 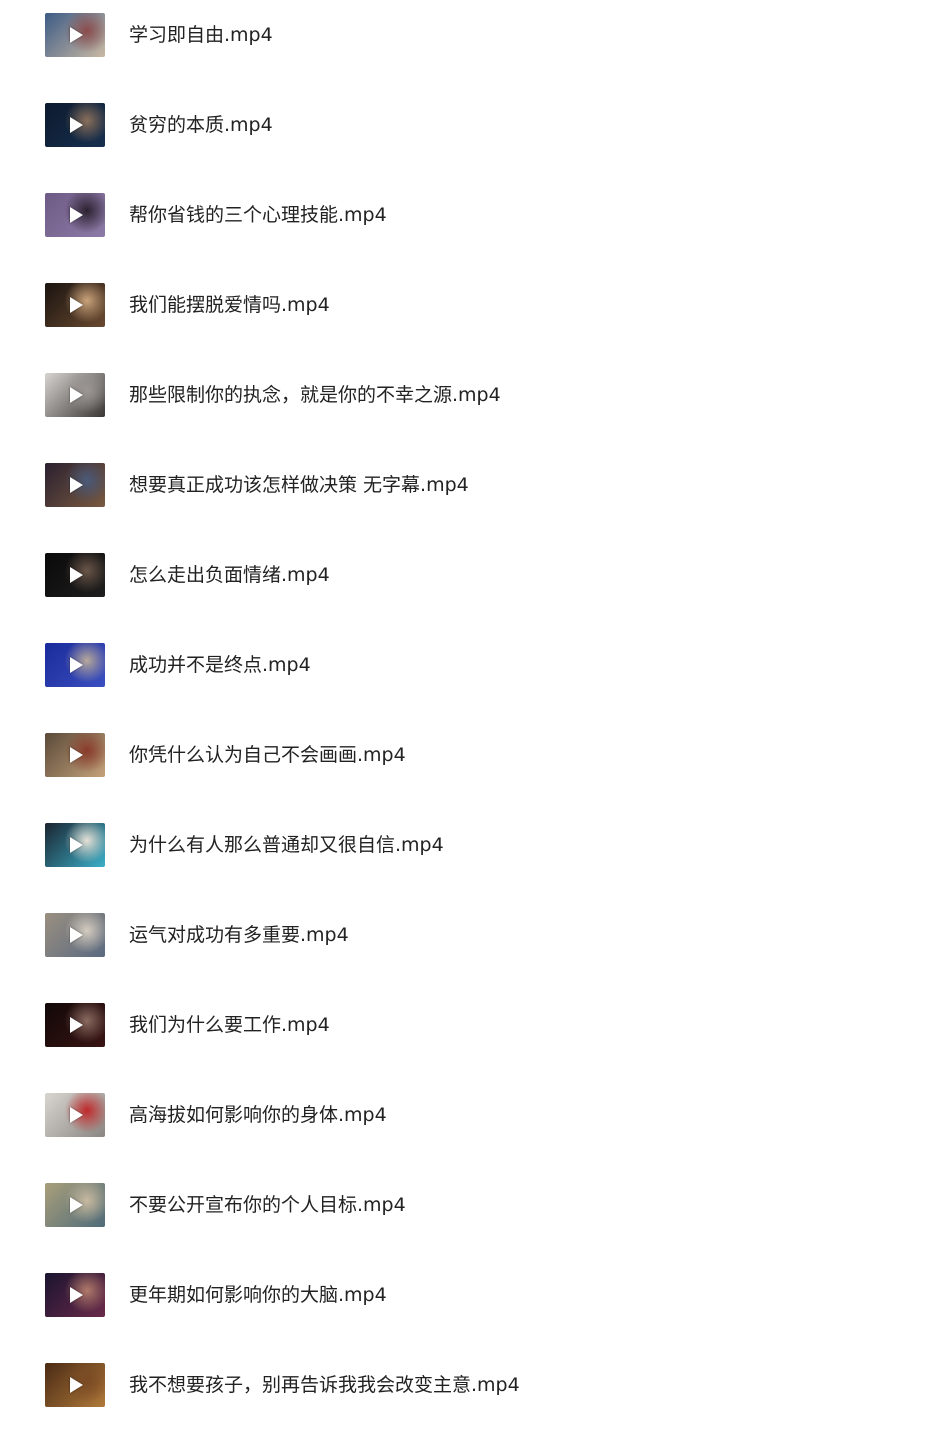 I want to click on file-name: 怎么走出负面情绪.mp4, so click(x=229, y=575).